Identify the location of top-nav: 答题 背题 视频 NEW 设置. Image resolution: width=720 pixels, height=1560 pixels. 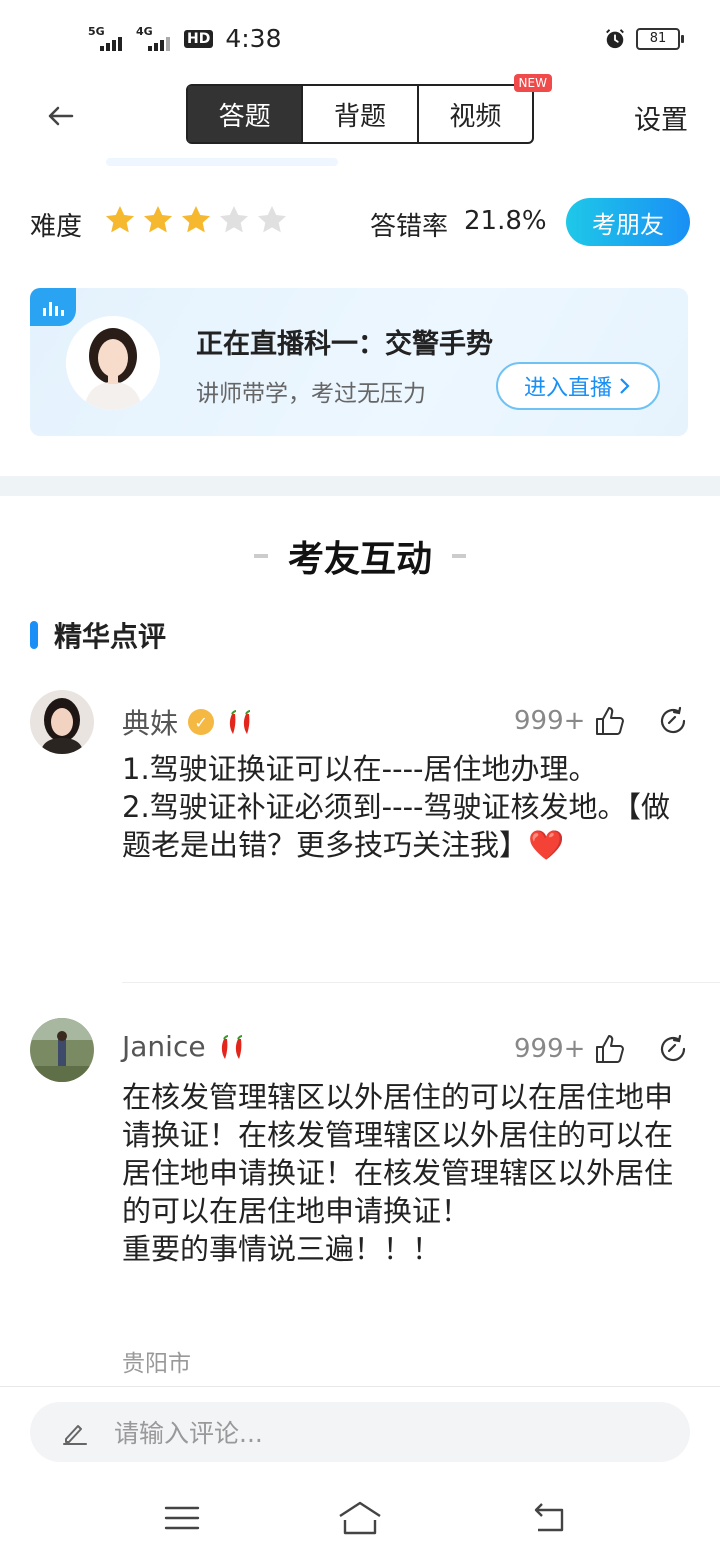
(360, 112).